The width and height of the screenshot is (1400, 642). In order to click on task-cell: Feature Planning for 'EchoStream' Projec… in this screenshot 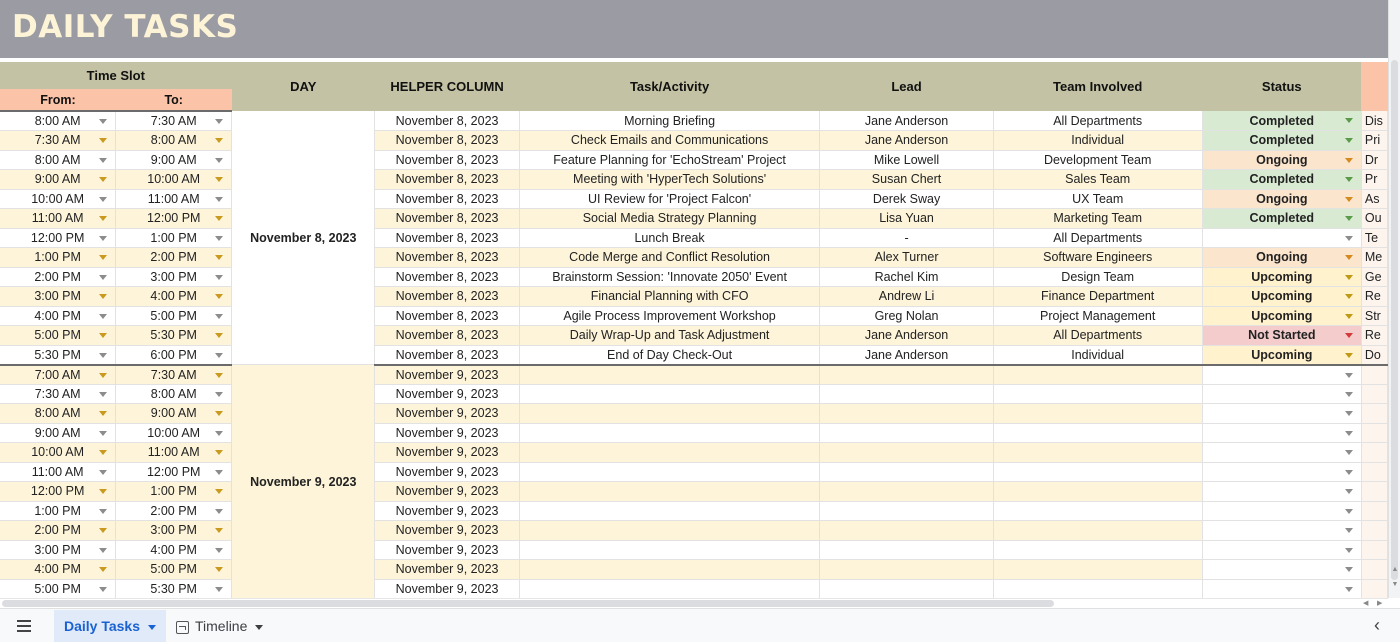, I will do `click(670, 160)`.